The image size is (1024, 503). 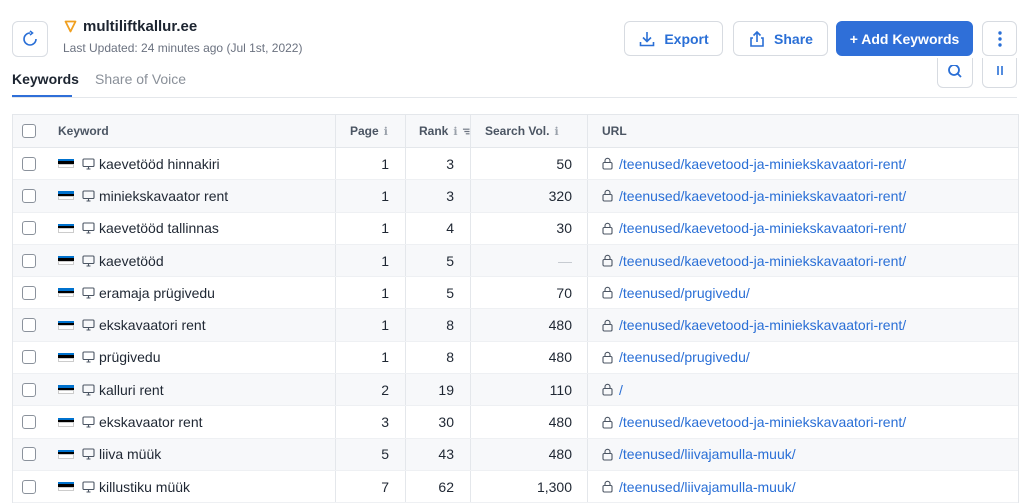 I want to click on tab-keywords: Keywords, so click(x=45, y=79).